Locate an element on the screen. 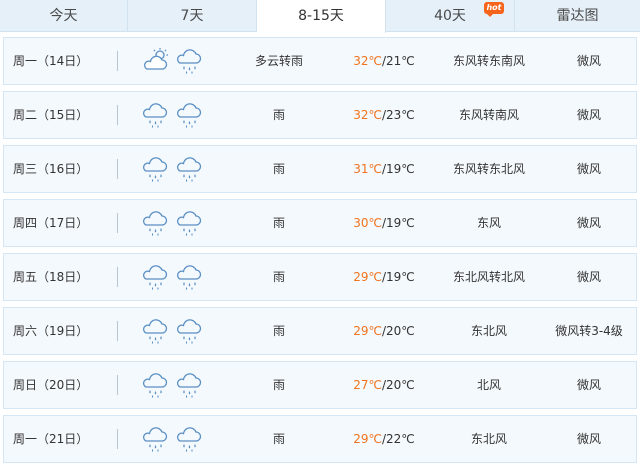  temp-high: 27℃ is located at coordinates (367, 385).